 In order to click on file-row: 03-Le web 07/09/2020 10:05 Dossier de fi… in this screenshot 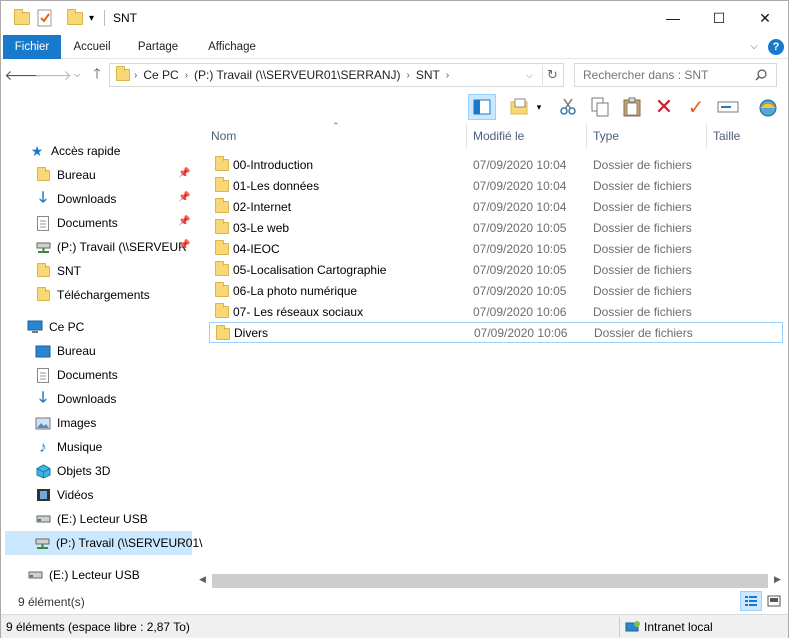, I will do `click(496, 227)`.